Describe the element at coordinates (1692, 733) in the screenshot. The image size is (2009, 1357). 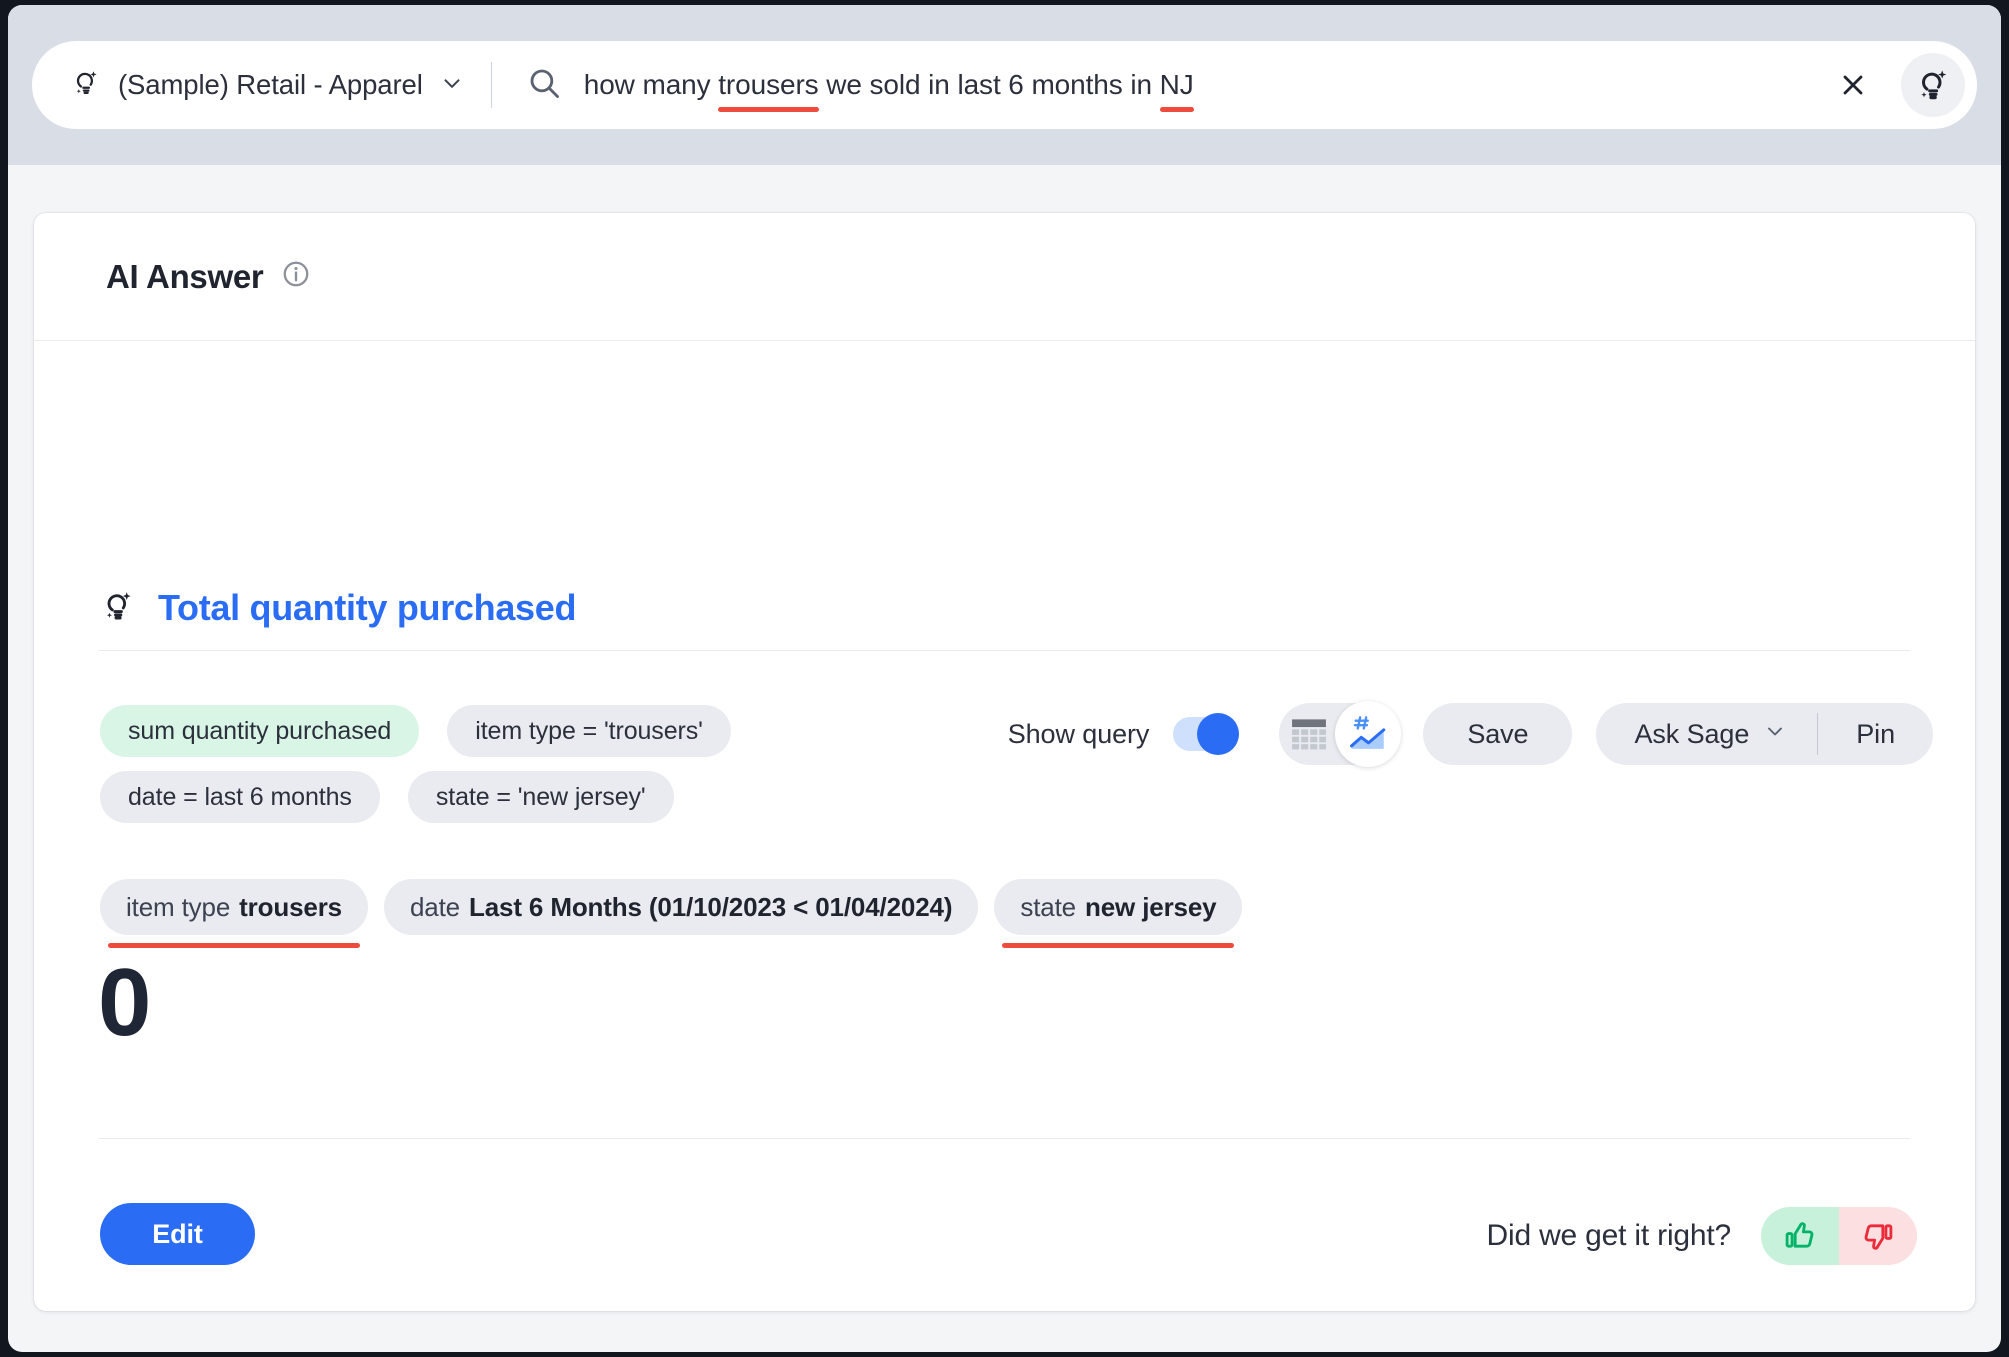
I see `ask-sage-label: Ask Sage` at that location.